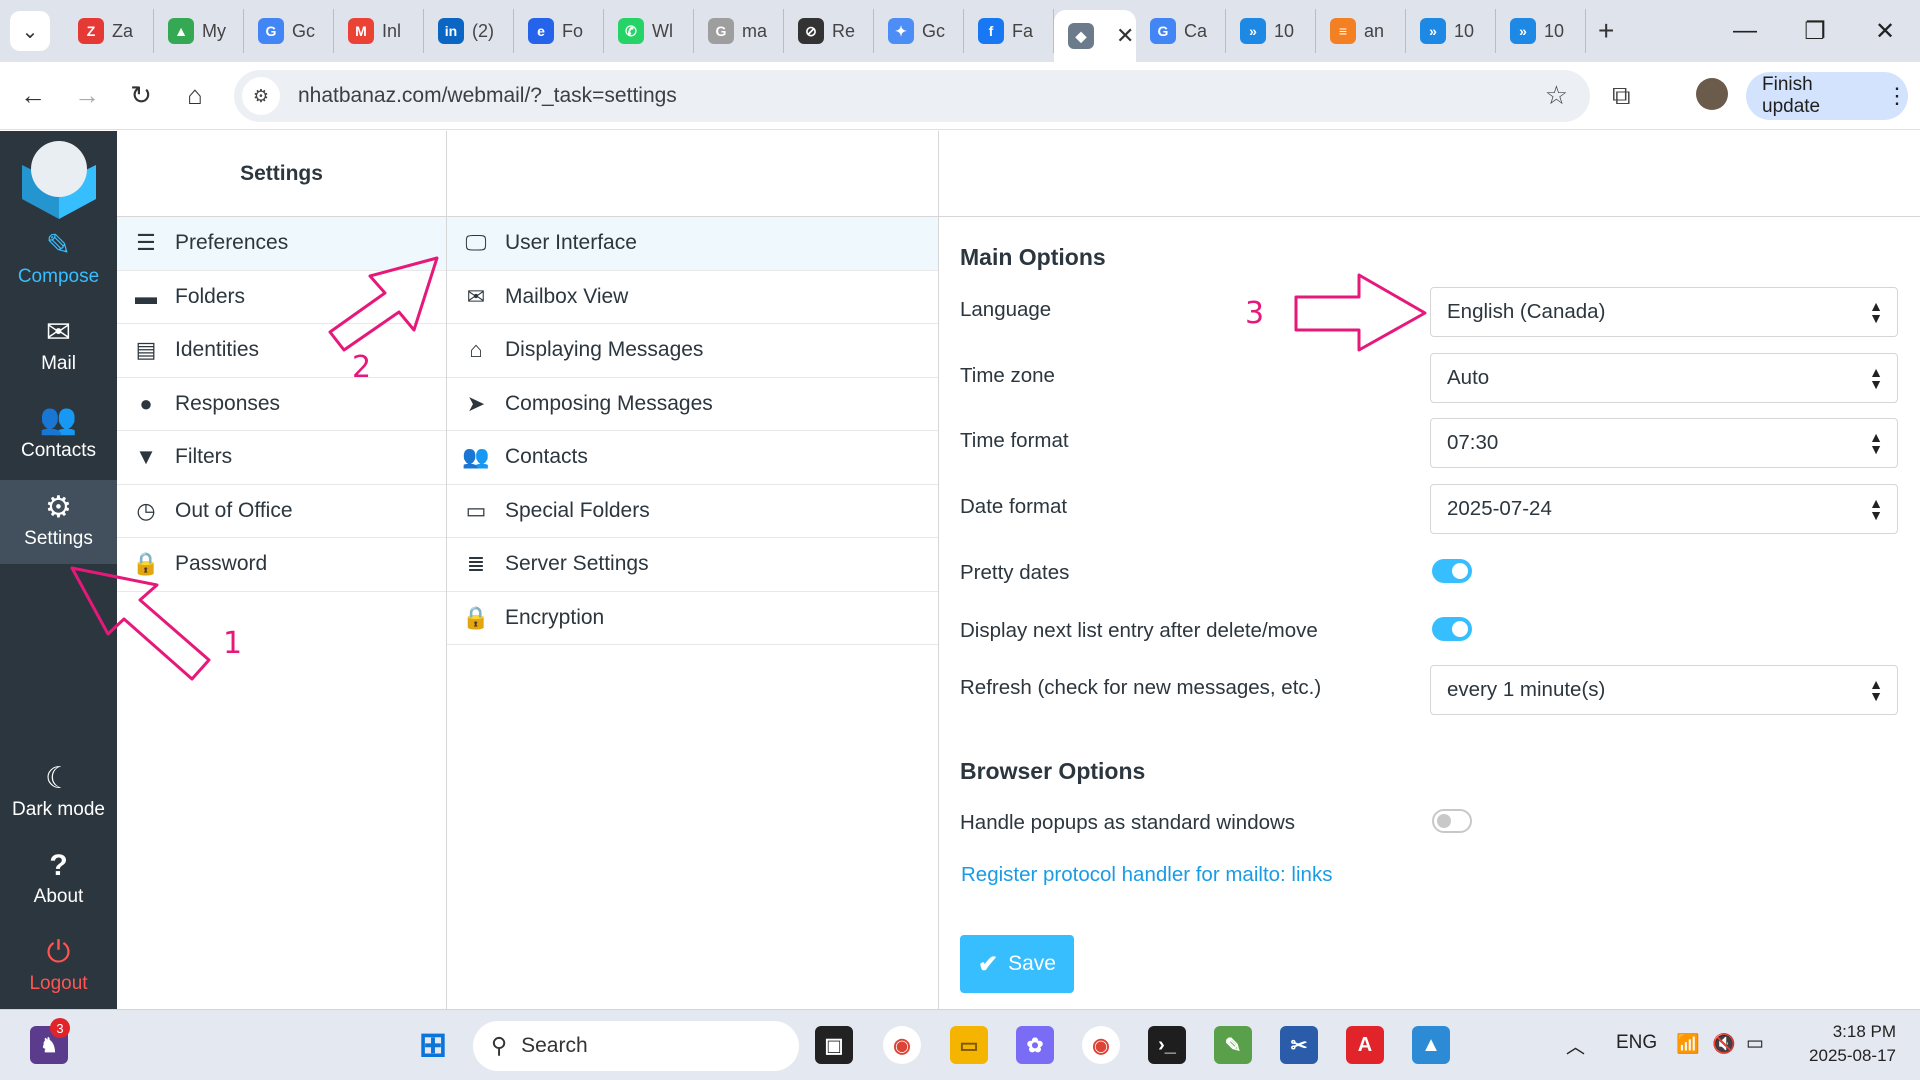  I want to click on nav-settings: ⚙ Settings, so click(58, 522).